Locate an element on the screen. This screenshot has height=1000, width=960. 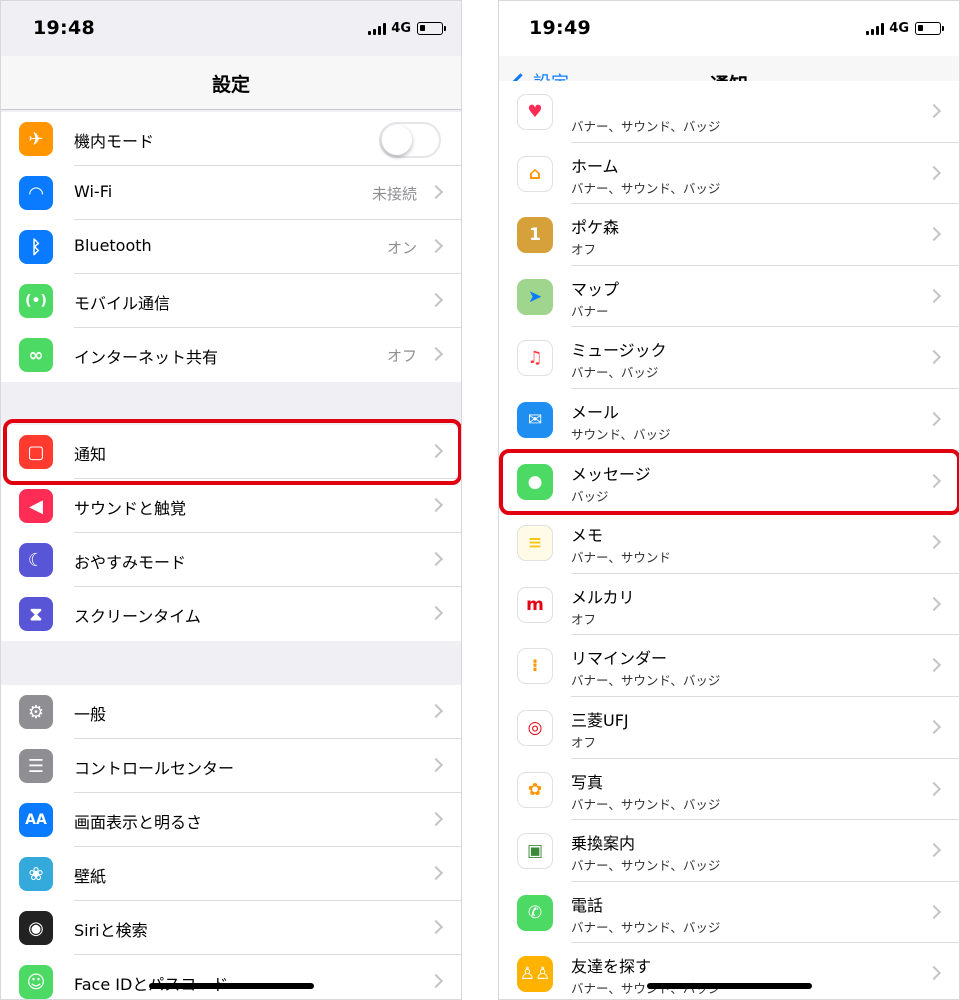
app-notification-row: ▣ 乗換案内 バナー、サウンド、バッジ is located at coordinates (729, 851).